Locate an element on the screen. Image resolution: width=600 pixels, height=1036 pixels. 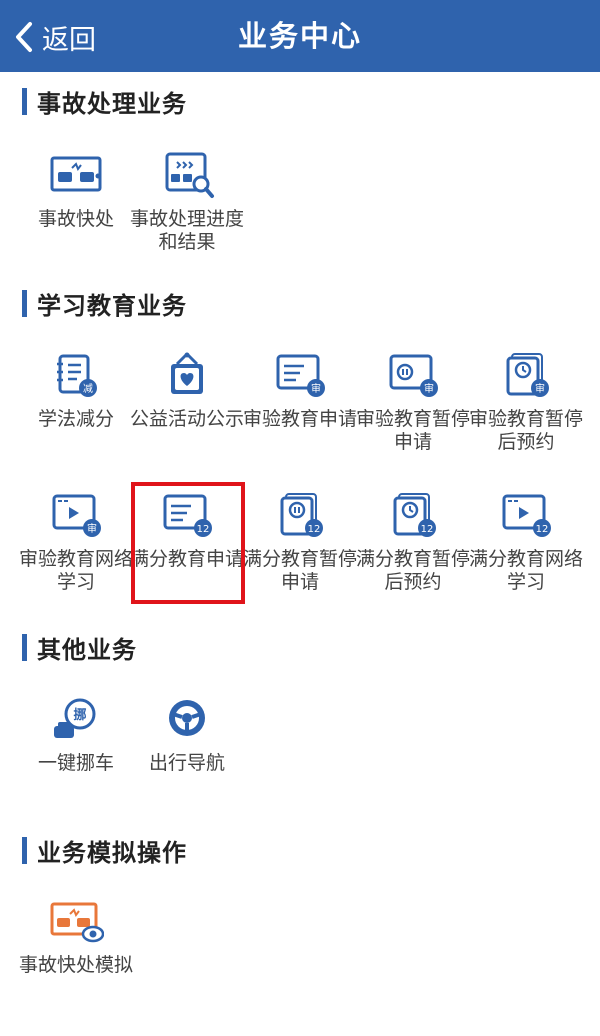
section-header: 事故处理业务 is located at coordinates (104, 102).